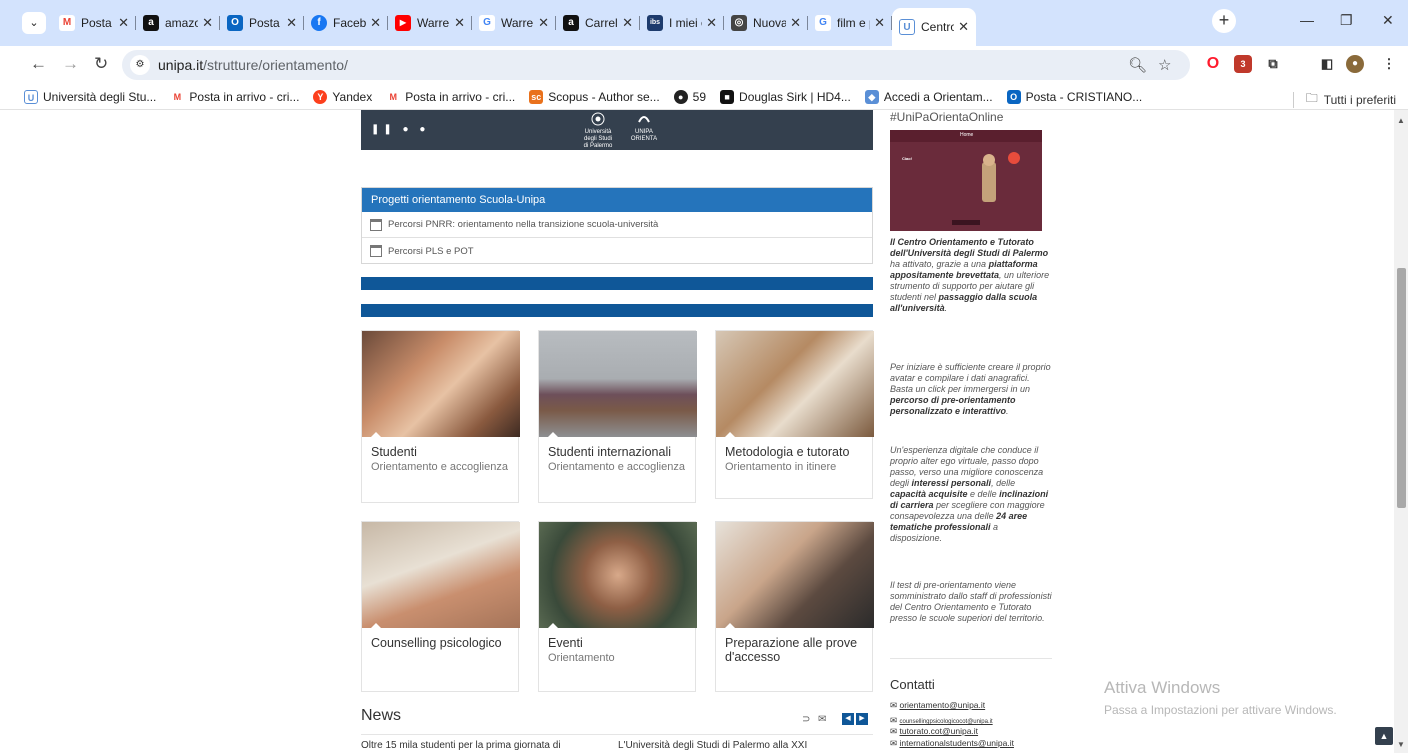  I want to click on bookmark-item: Y Yandex, so click(343, 96).